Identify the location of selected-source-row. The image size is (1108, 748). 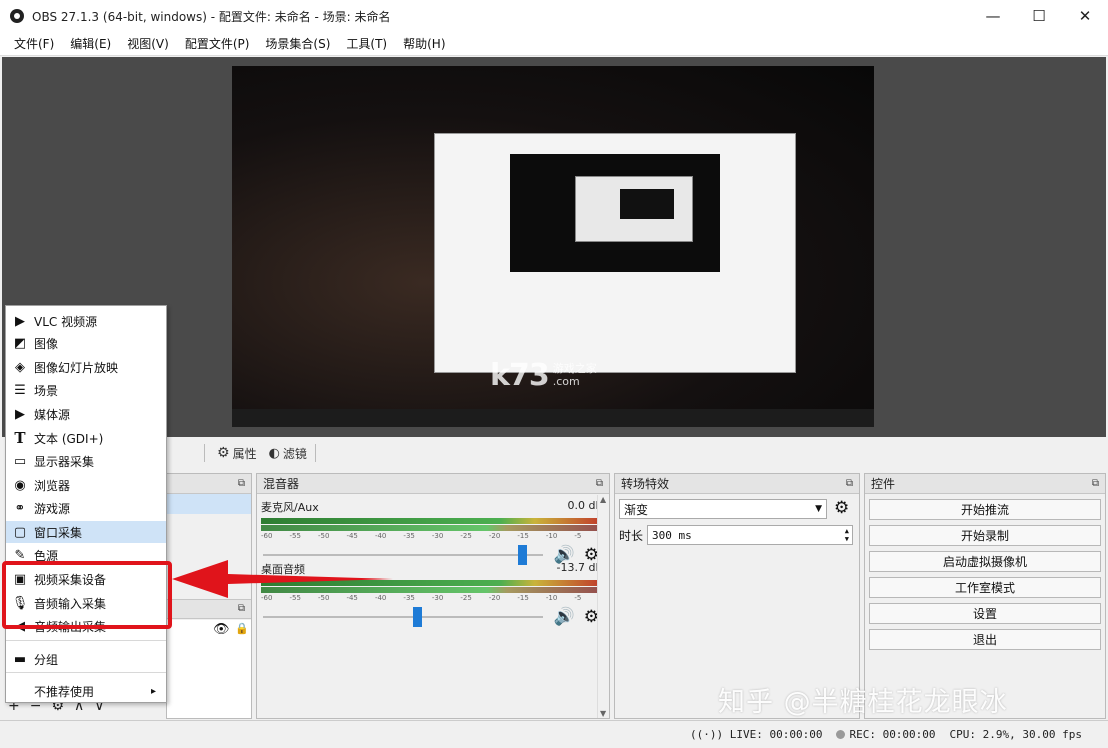
(209, 504).